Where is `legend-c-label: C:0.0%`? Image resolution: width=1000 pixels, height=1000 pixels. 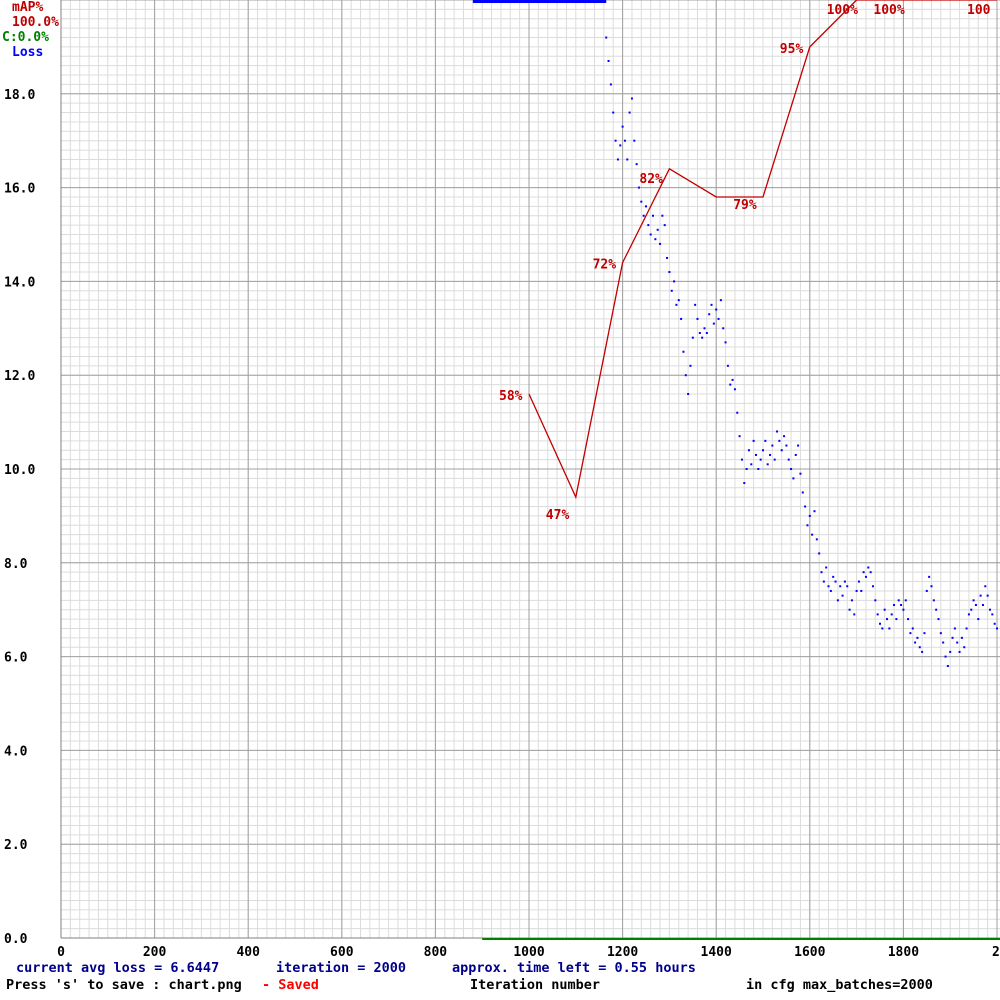 legend-c-label: C:0.0% is located at coordinates (25, 37).